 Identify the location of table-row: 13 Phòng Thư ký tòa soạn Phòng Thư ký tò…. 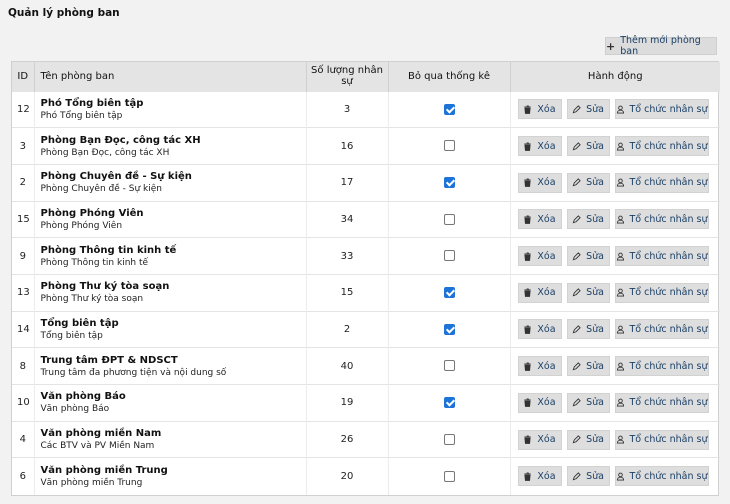
(366, 293).